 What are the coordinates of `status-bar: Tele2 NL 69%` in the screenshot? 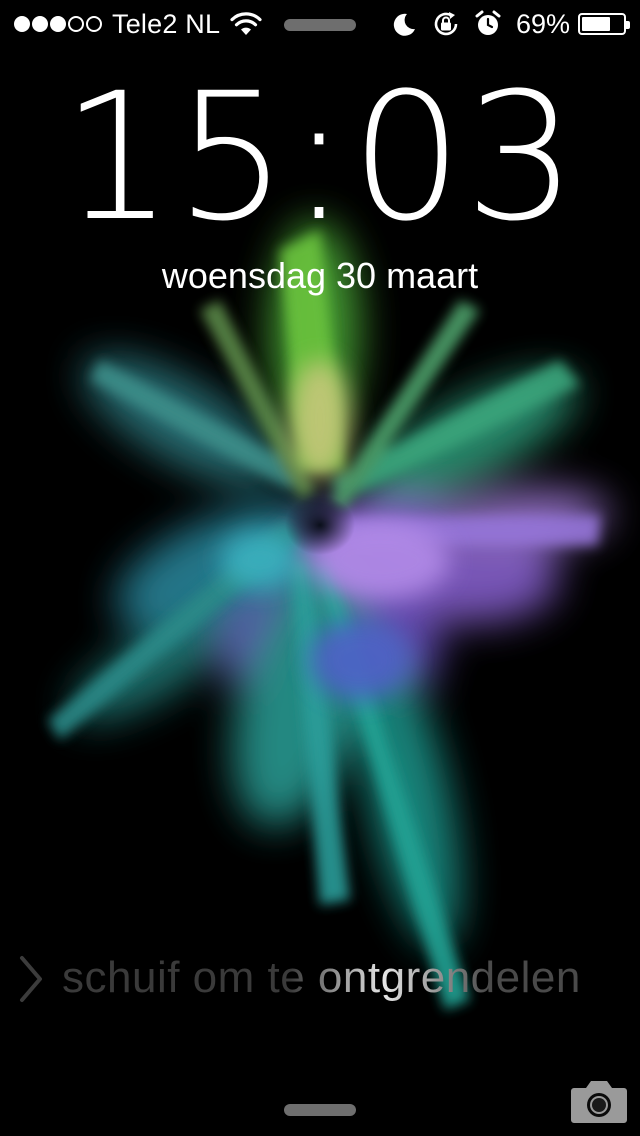 It's located at (320, 24).